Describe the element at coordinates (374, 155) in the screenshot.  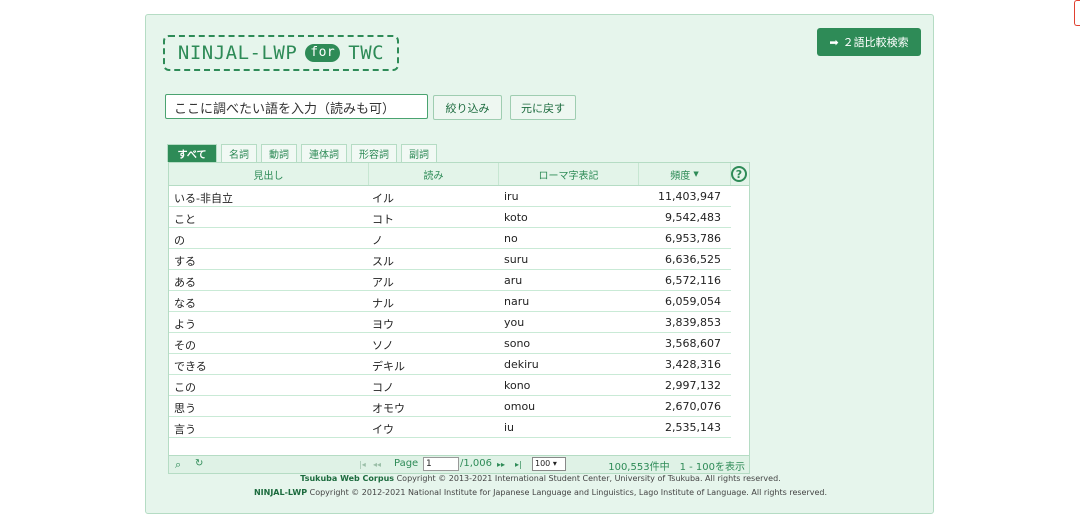
I see `tab-label: 形容詞` at that location.